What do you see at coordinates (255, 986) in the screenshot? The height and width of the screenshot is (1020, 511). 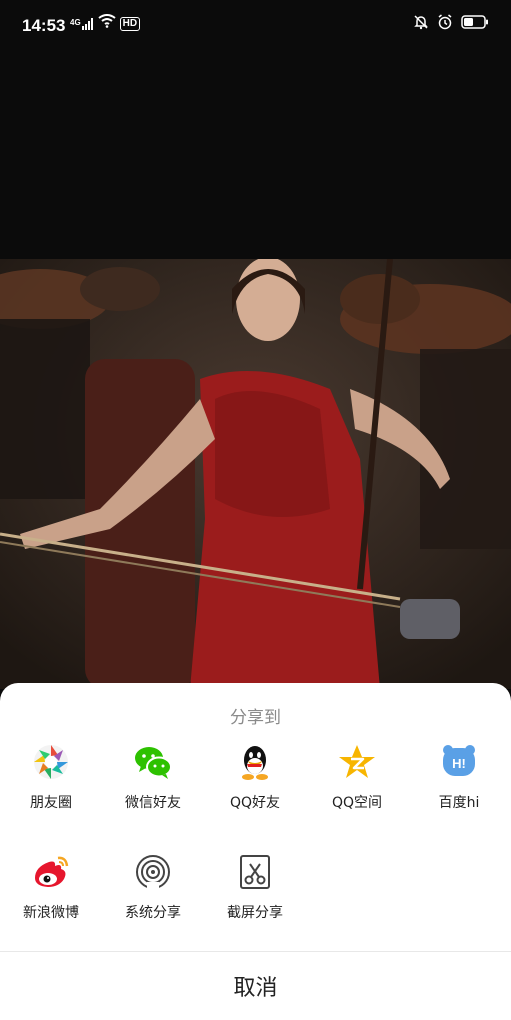 I see `cancel-button: 取消` at bounding box center [255, 986].